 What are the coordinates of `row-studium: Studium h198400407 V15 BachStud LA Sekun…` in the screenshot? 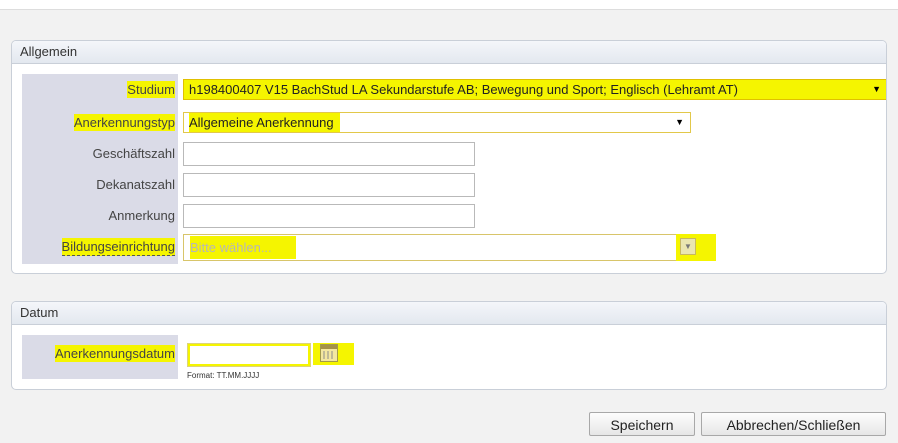 It's located at (454, 90).